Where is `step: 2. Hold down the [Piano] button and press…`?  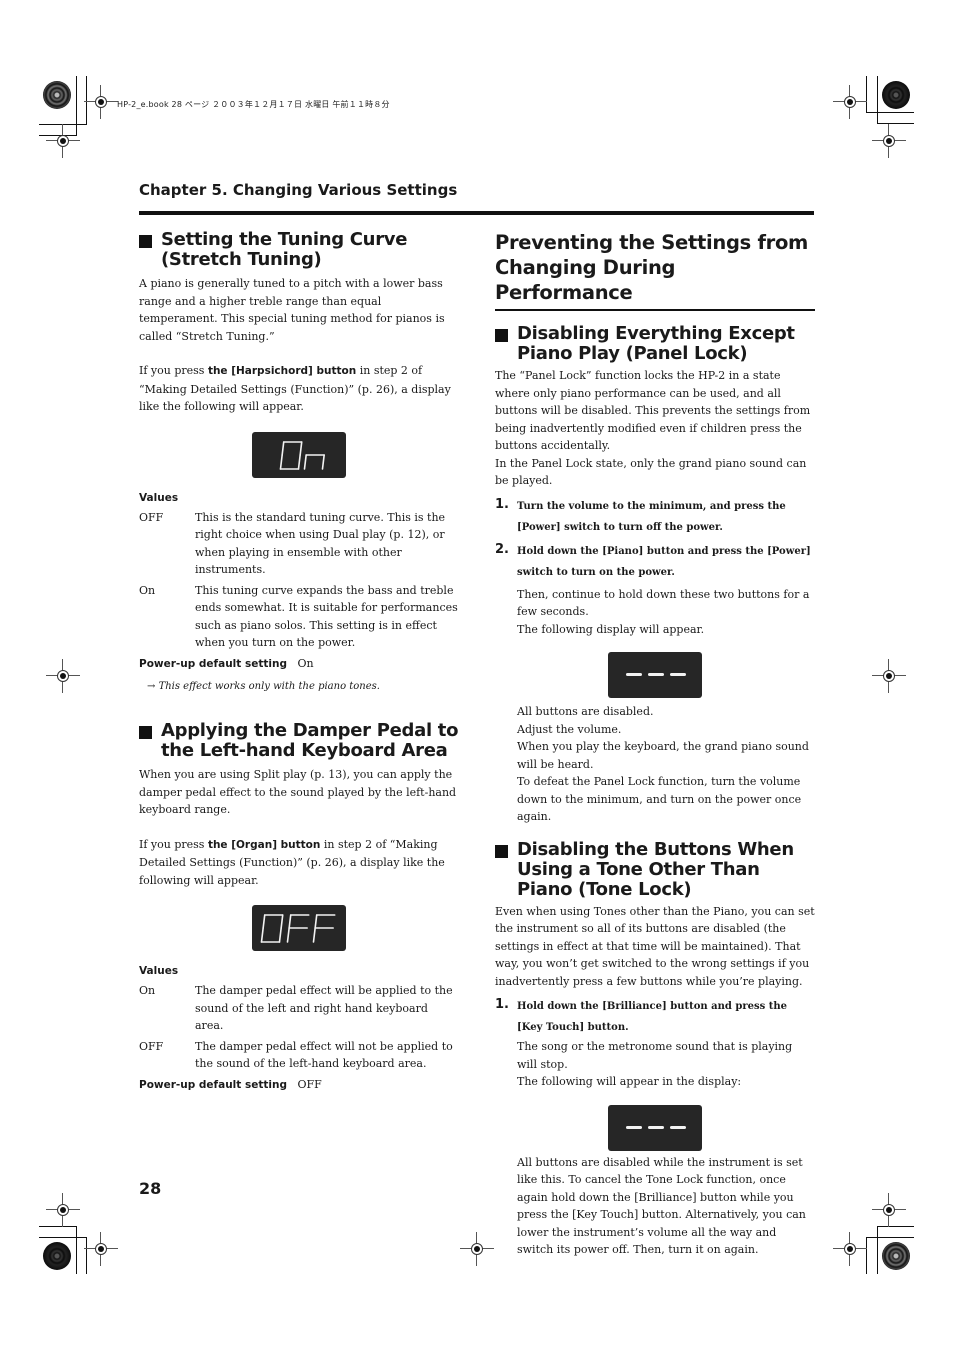
step: 2. Hold down the [Piano] button and press… is located at coordinates (653, 559).